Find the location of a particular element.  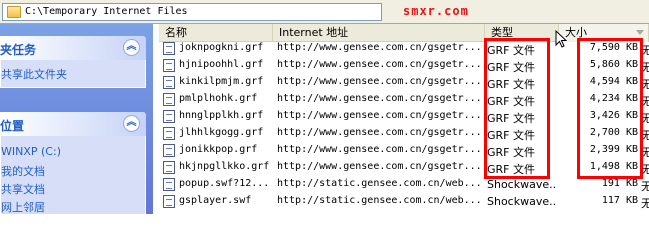

column-header: 名称 Internet 地址 类型 大小 is located at coordinates (404, 33).